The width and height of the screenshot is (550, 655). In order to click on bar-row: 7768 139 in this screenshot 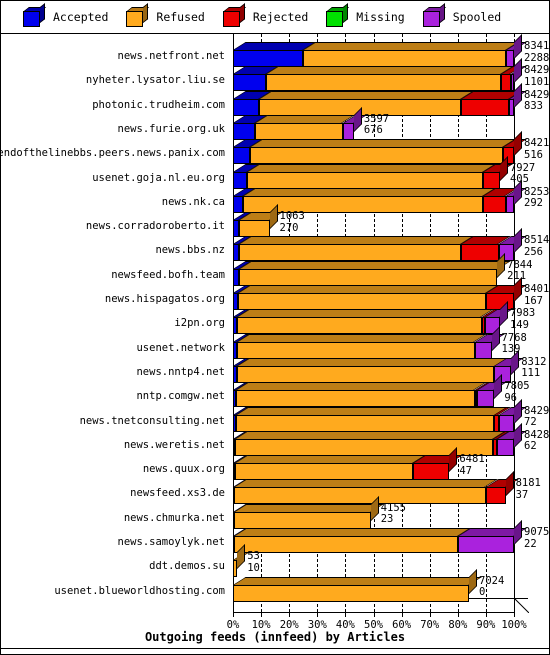, I will do `click(380, 342)`.